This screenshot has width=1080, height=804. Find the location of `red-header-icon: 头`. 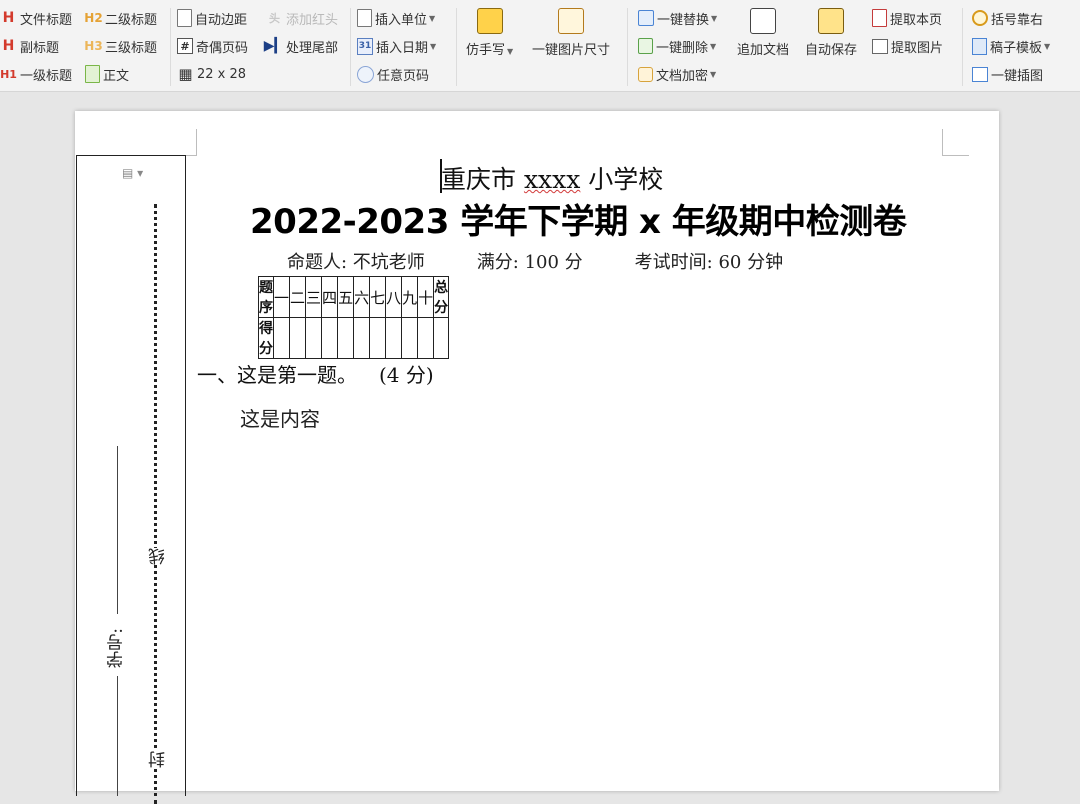

red-header-icon: 头 is located at coordinates (274, 18).